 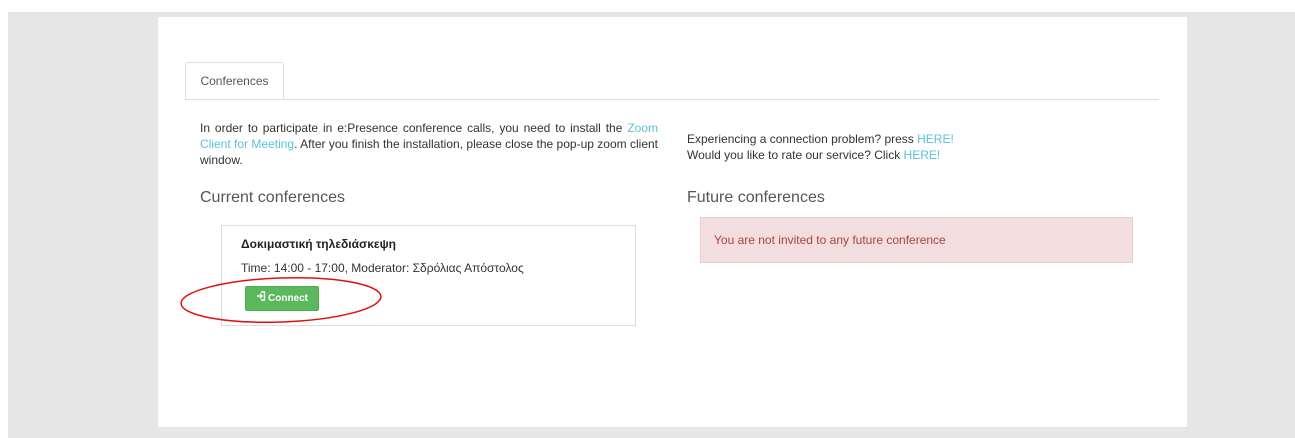 I want to click on rate-service-link: HERE!, so click(x=922, y=155).